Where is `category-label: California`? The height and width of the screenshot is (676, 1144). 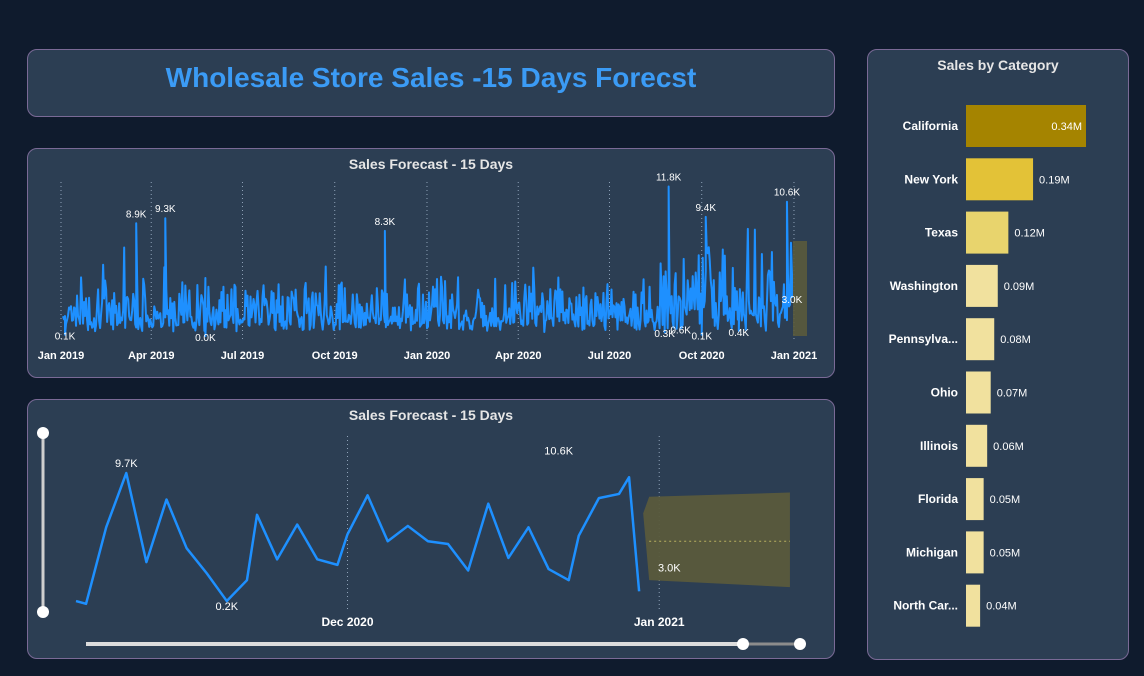 category-label: California is located at coordinates (931, 126).